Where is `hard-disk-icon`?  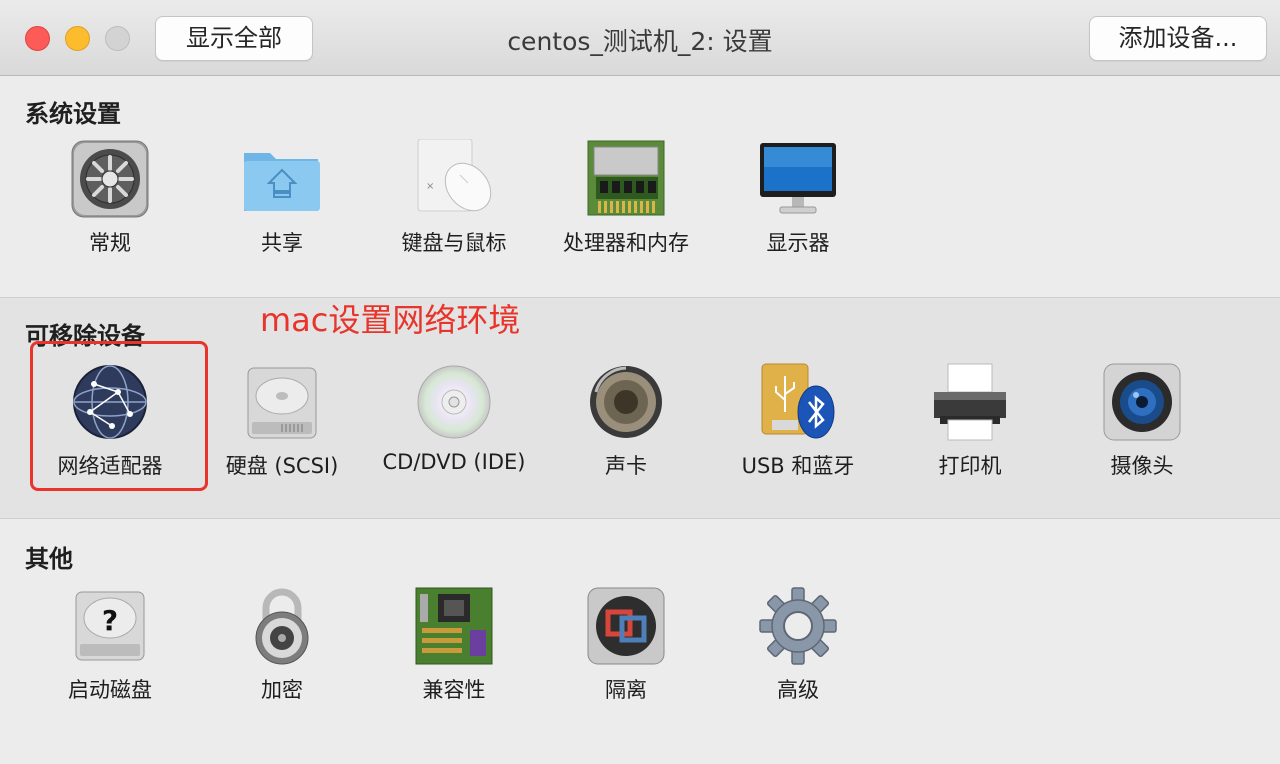
hard-disk-icon is located at coordinates (282, 403).